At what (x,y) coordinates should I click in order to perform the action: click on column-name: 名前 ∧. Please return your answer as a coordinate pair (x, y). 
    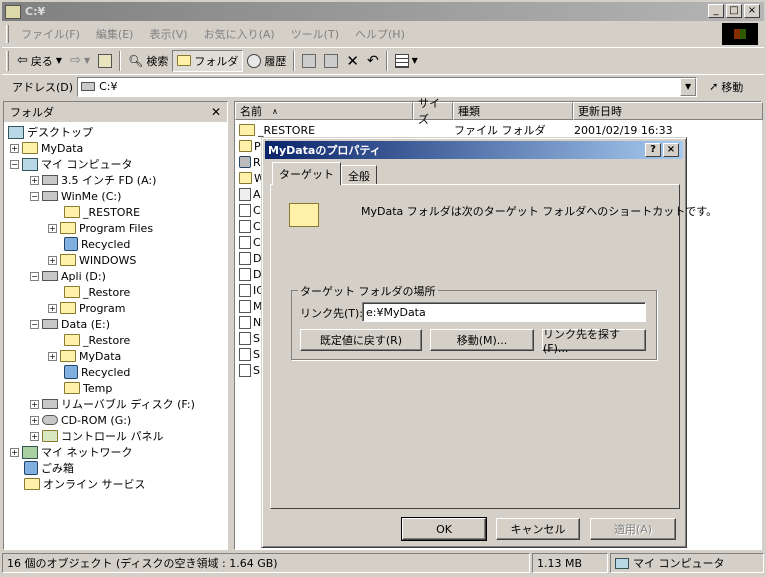
    Looking at the image, I should click on (324, 111).